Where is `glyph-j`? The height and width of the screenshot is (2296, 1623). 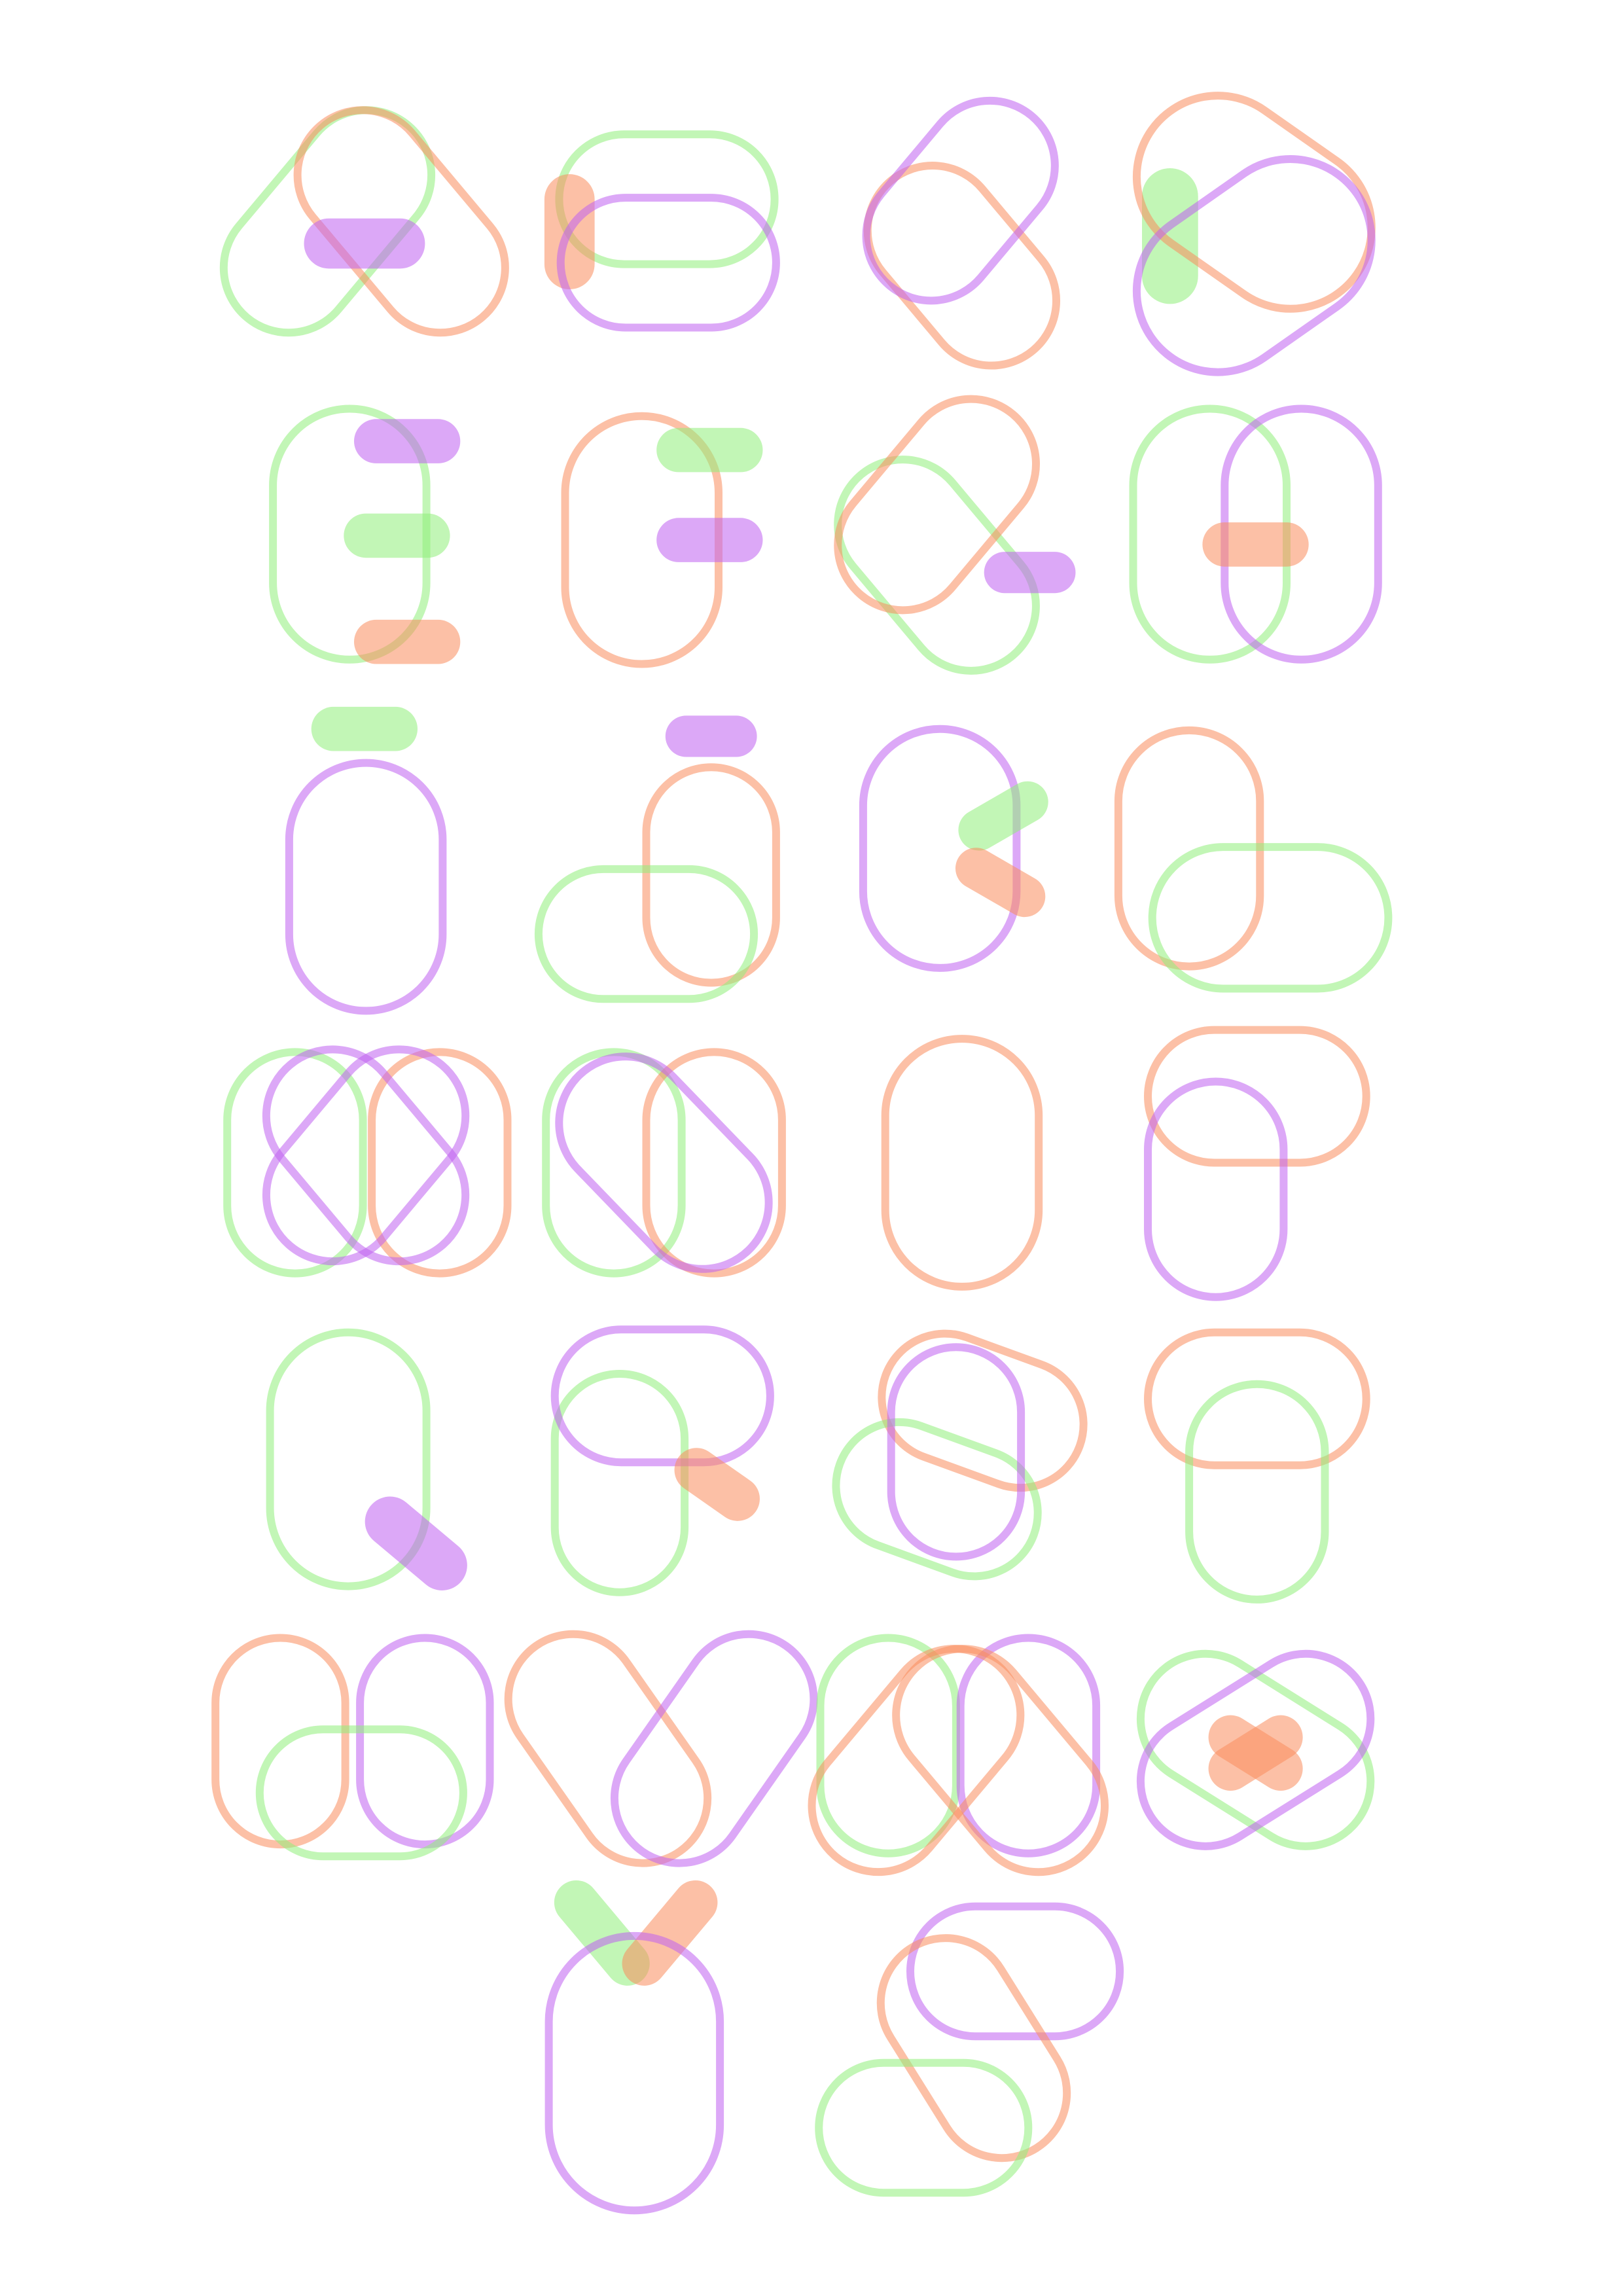 glyph-j is located at coordinates (657, 859).